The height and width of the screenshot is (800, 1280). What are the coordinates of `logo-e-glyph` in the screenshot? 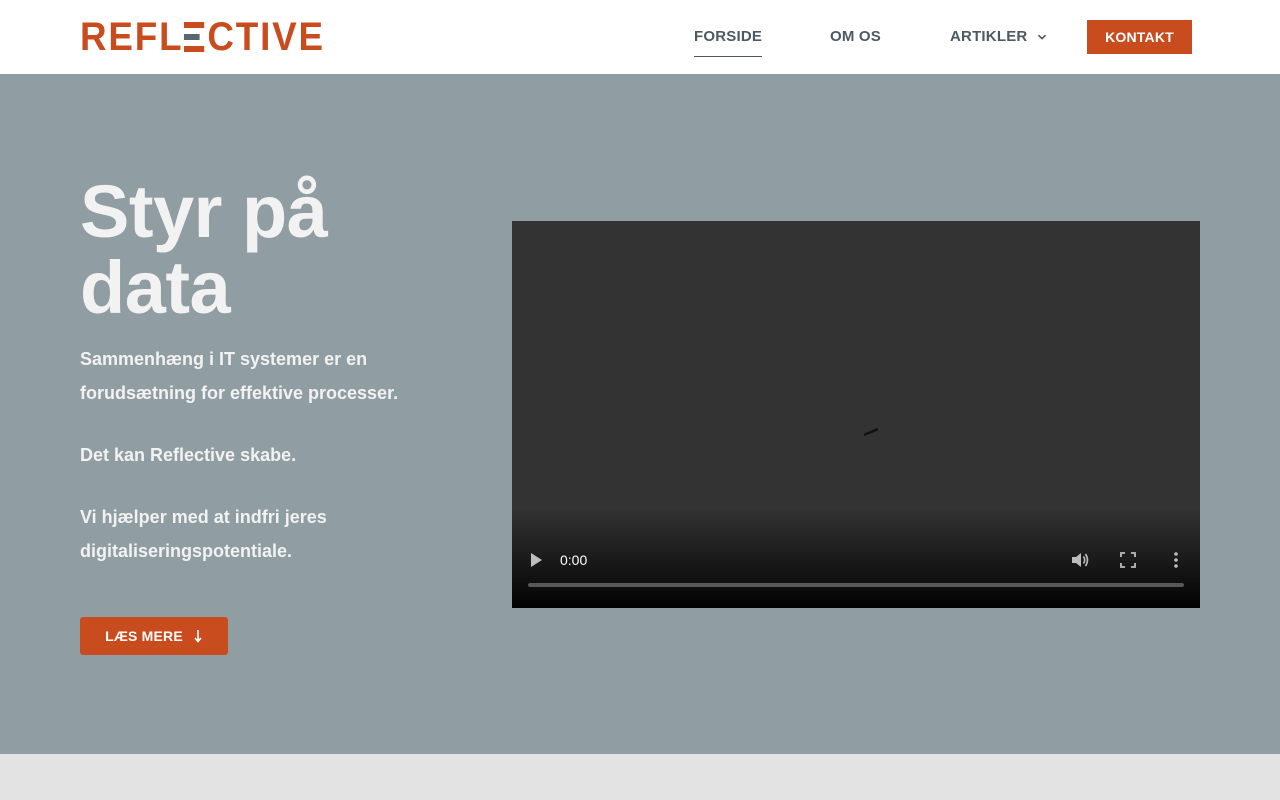 It's located at (194, 37).